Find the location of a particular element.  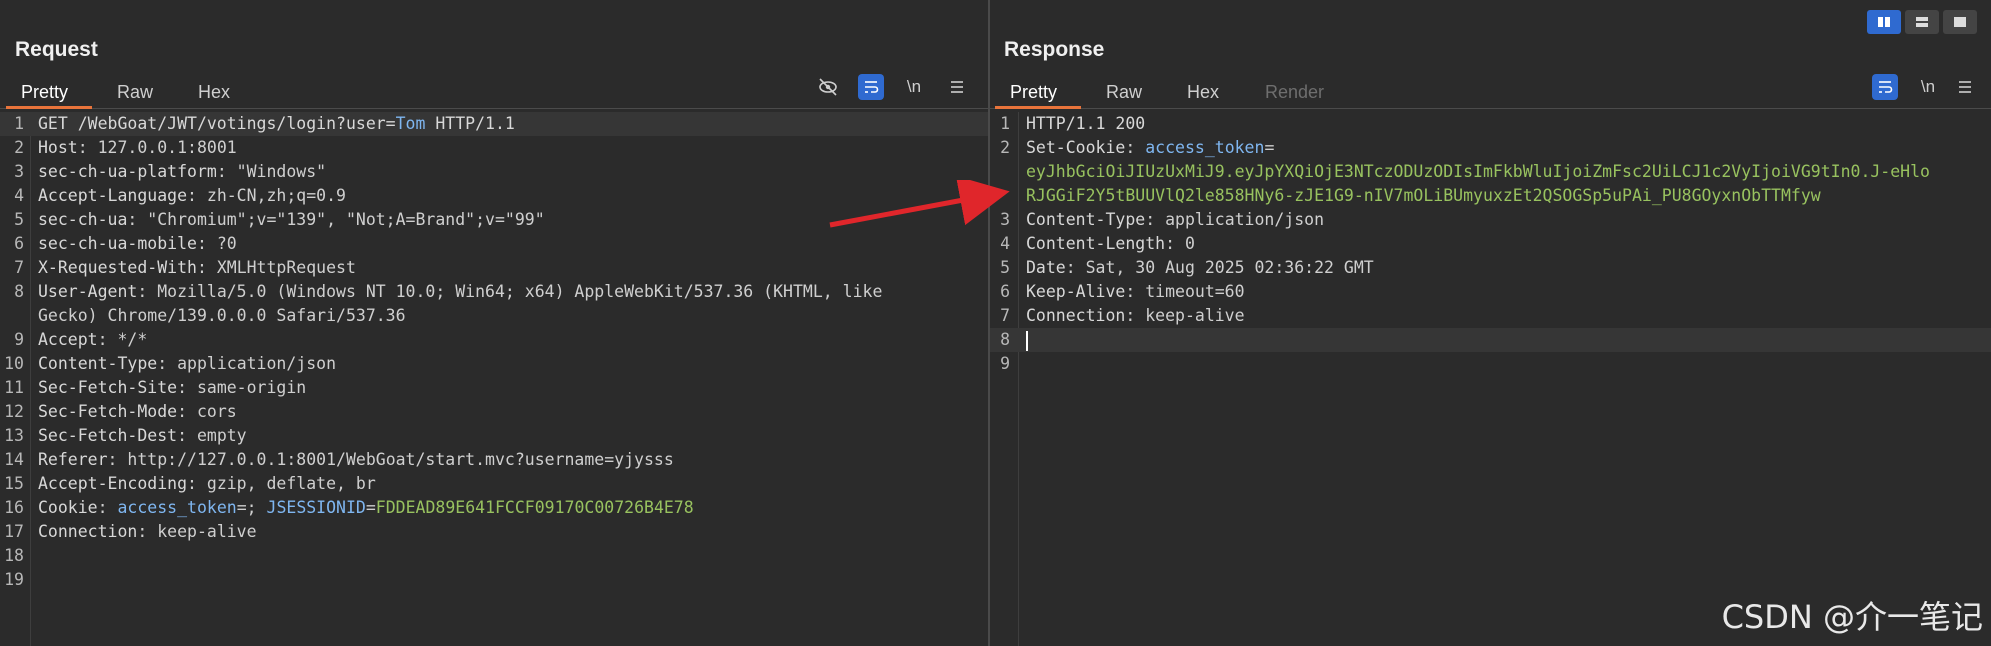

code-line: 4 Content-Length: 0 is located at coordinates (1490, 244).